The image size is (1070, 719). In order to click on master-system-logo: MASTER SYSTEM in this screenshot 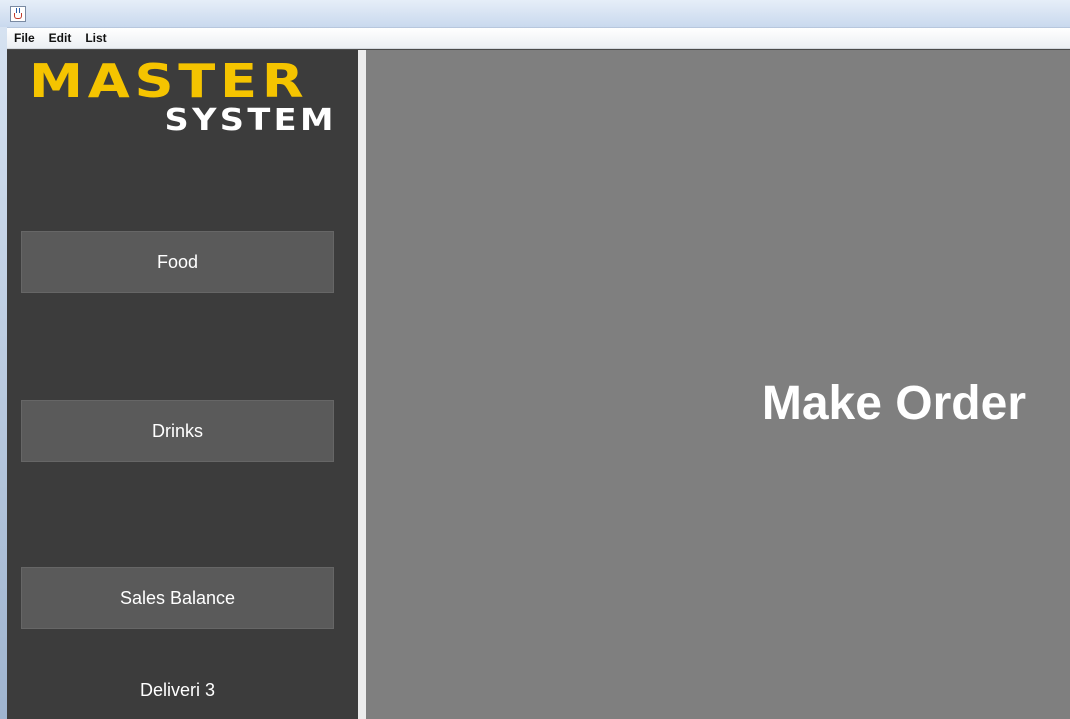, I will do `click(189, 98)`.